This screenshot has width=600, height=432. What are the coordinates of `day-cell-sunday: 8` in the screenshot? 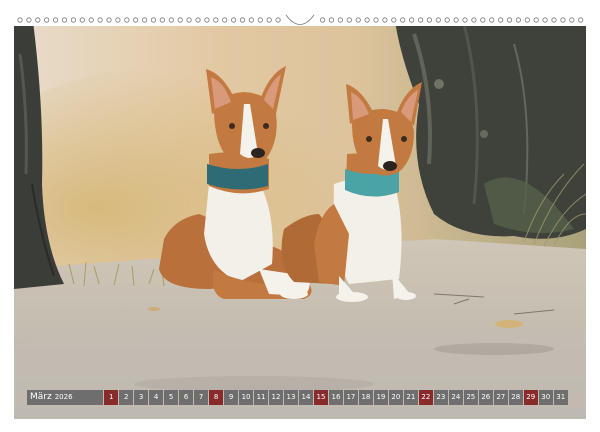 It's located at (216, 397).